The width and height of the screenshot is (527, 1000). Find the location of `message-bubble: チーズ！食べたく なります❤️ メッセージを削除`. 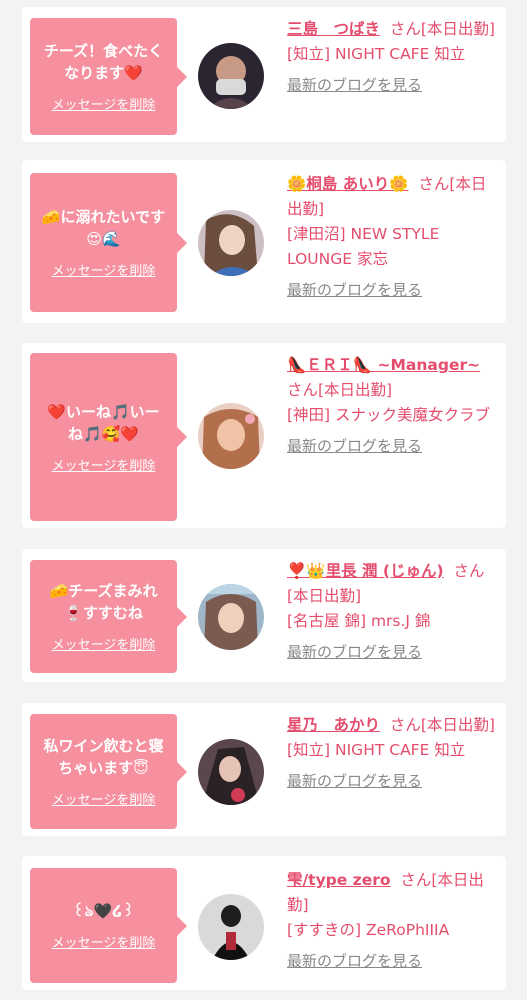

message-bubble: チーズ！食べたく なります❤️ メッセージを削除 is located at coordinates (108, 76).